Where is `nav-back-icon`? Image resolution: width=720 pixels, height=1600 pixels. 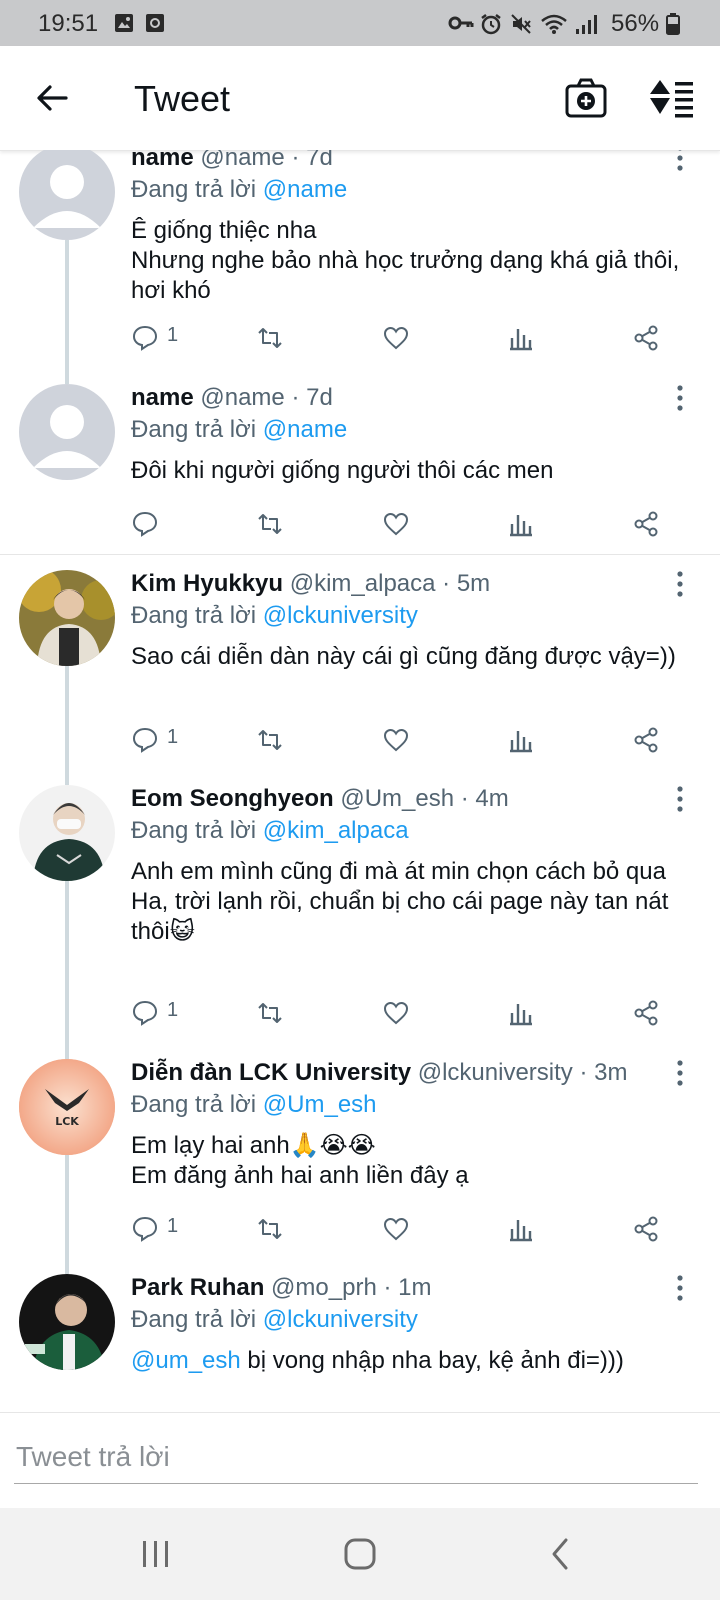
nav-back-icon is located at coordinates (562, 1554).